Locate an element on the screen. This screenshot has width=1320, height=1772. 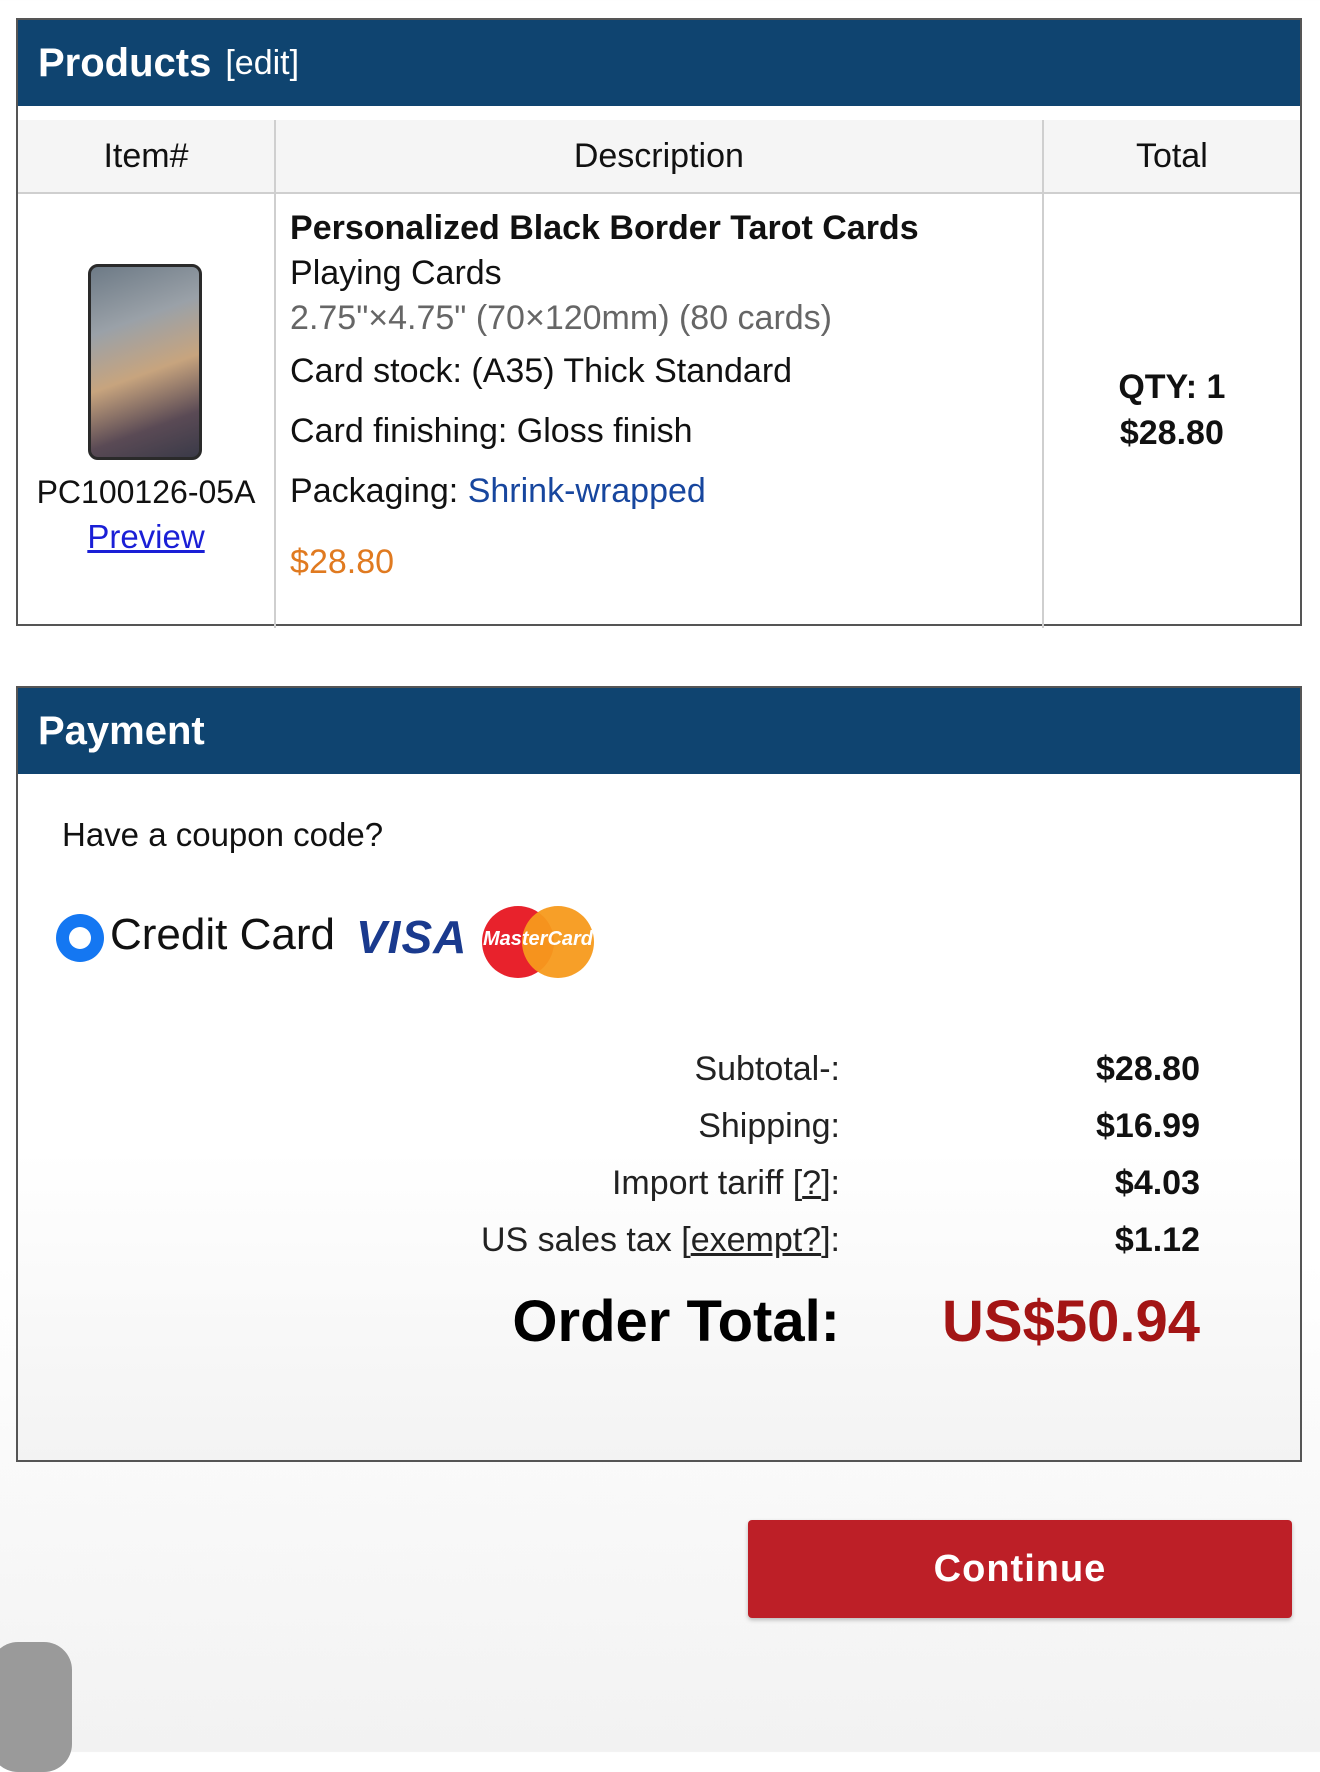
product-thumbnail is located at coordinates (145, 362).